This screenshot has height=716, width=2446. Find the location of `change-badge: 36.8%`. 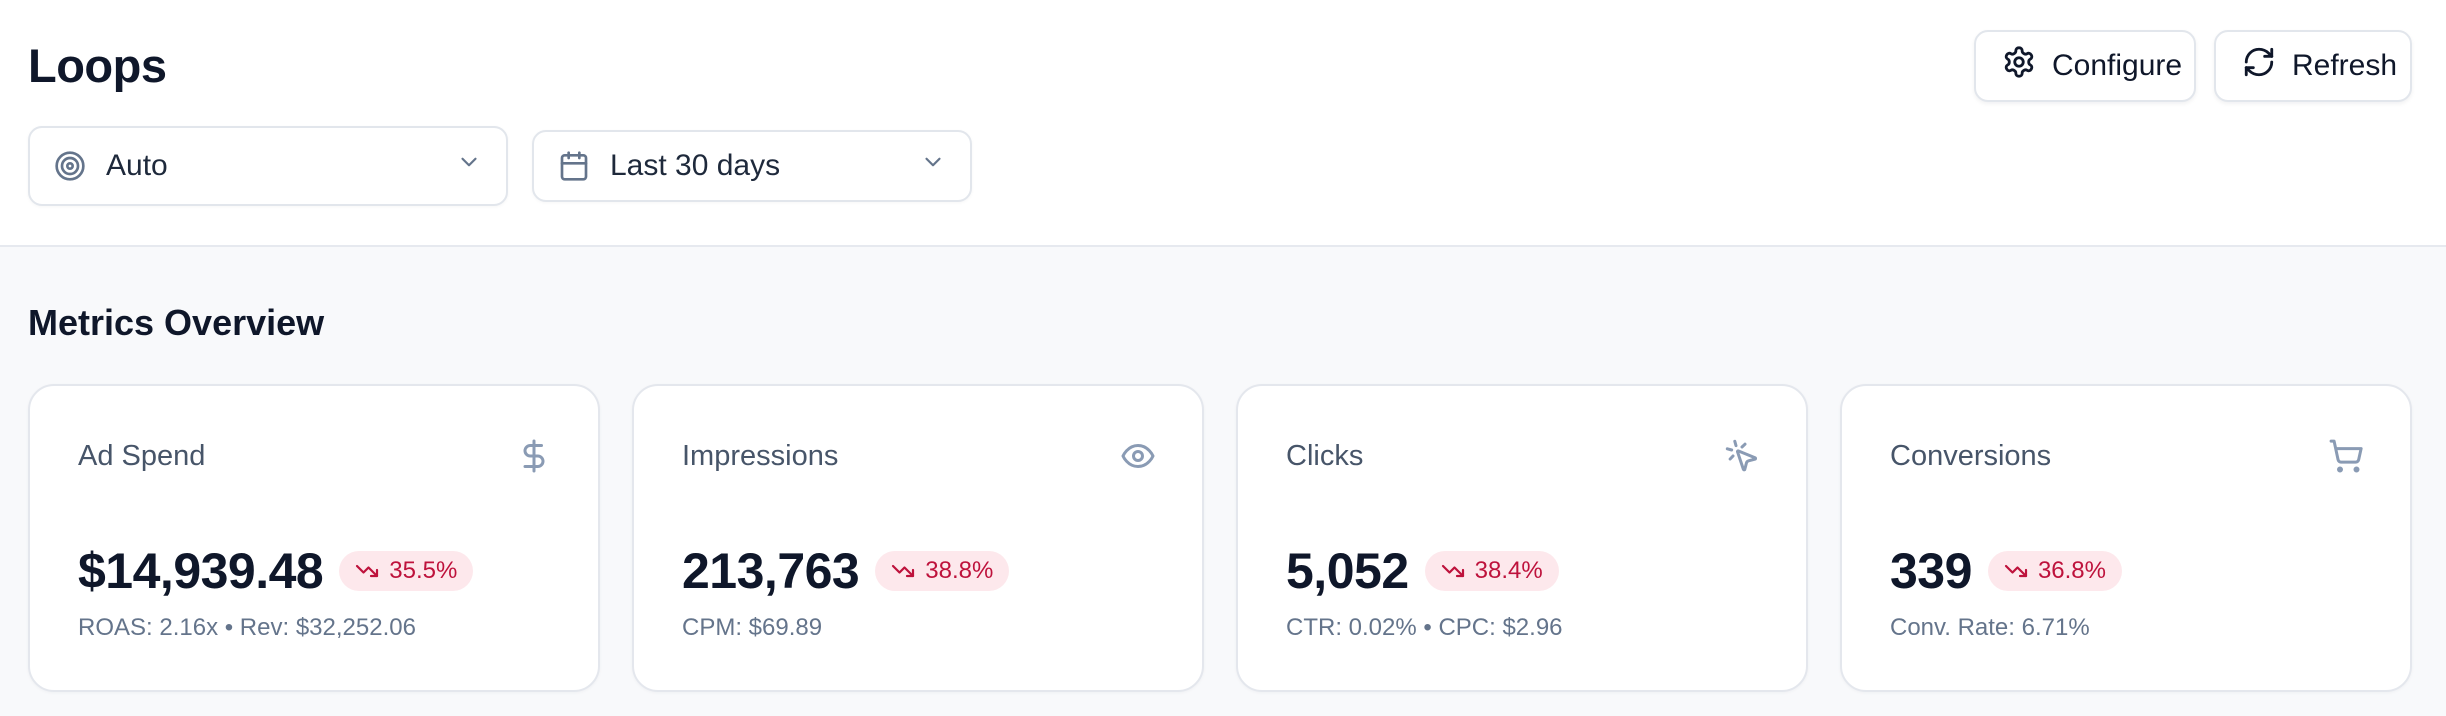

change-badge: 36.8% is located at coordinates (2054, 571).